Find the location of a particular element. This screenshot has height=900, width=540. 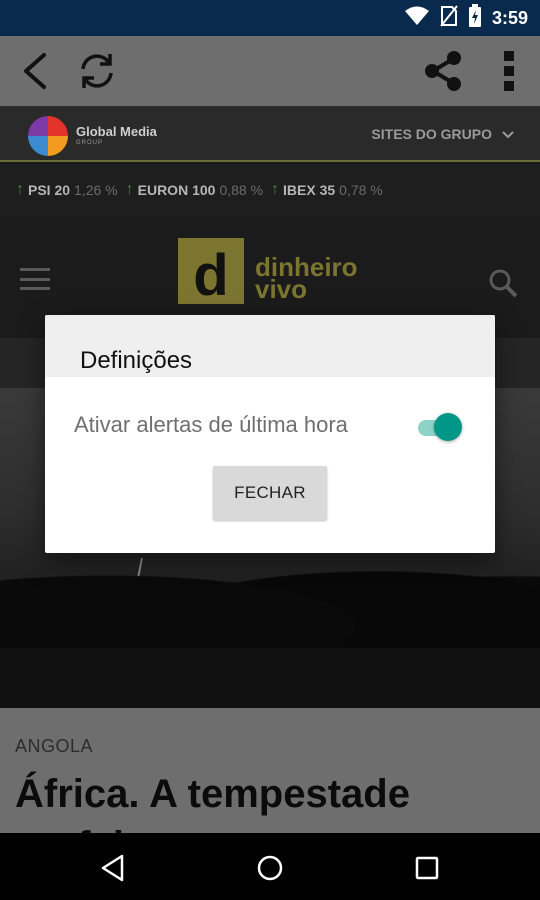

share-icon is located at coordinates (443, 71).